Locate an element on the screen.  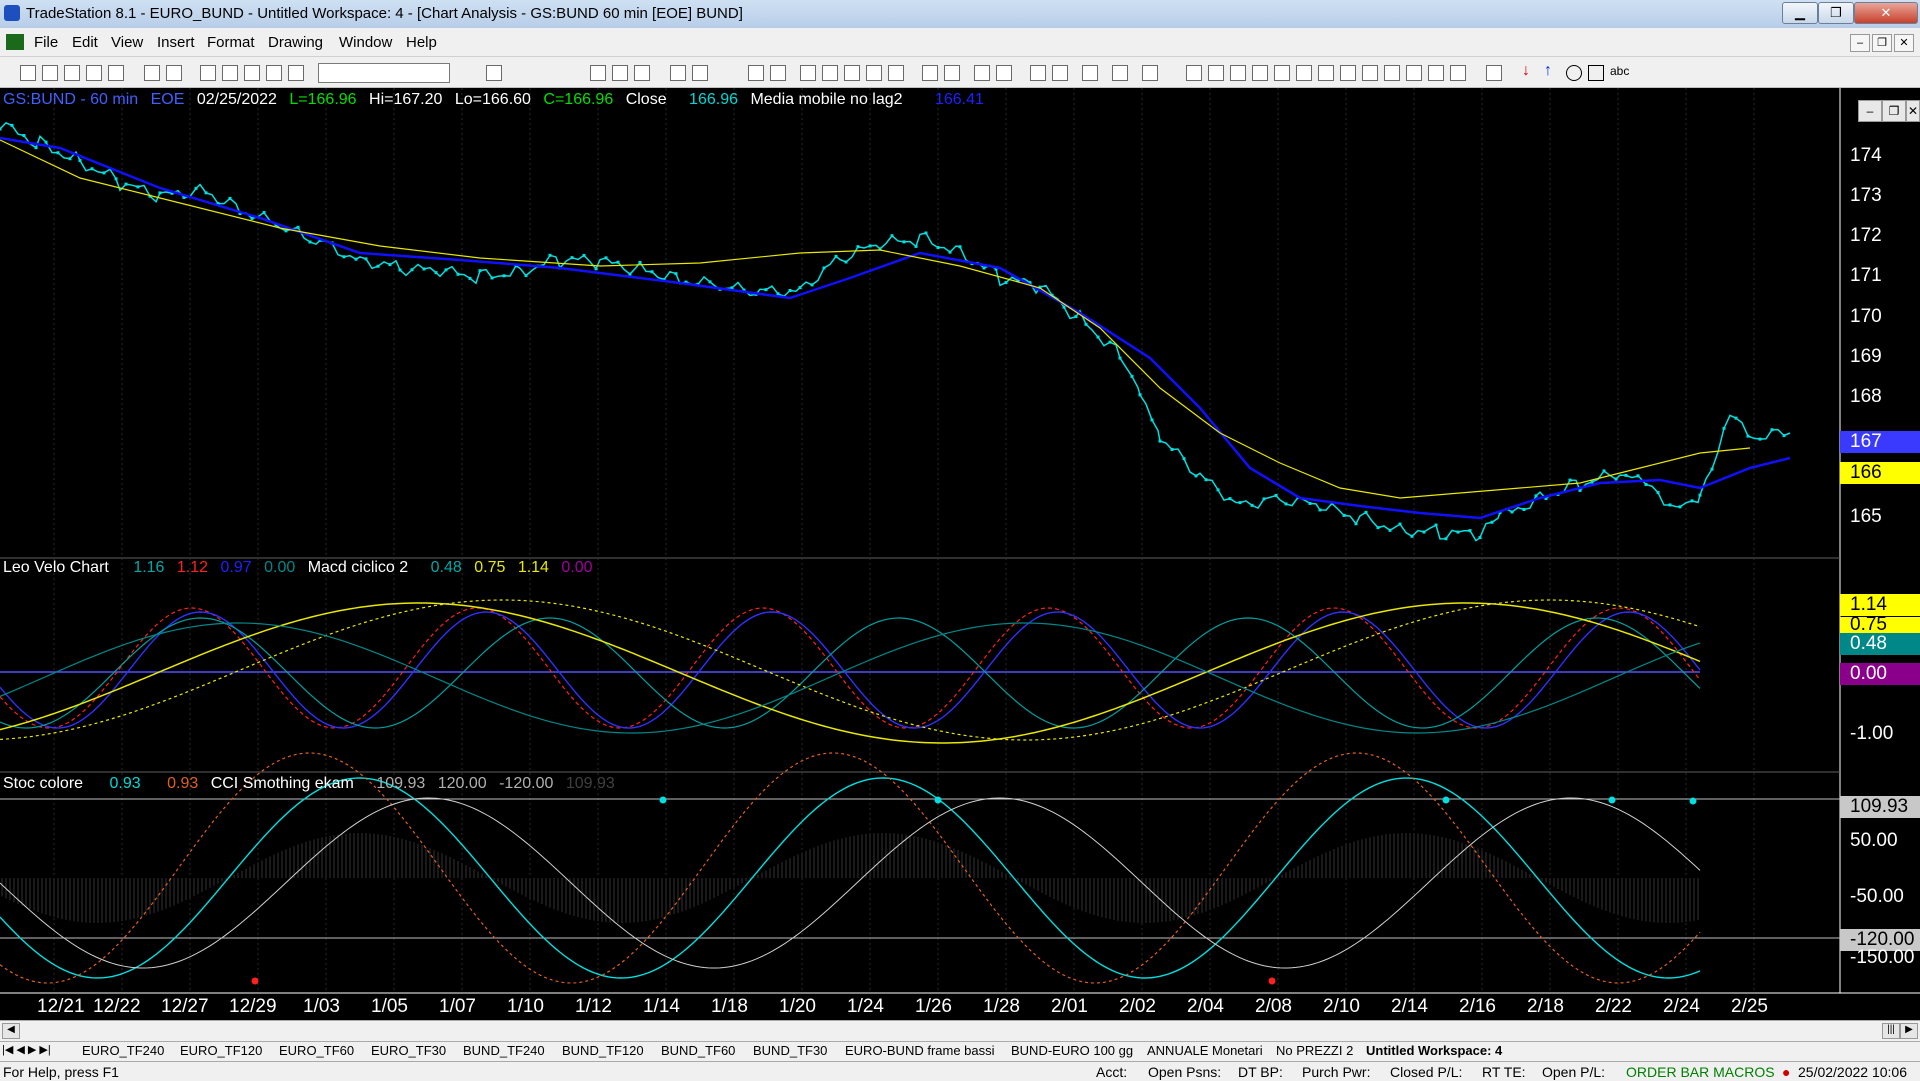
tab-nav-icons: |◀ ◀ ▶ ▶| is located at coordinates (26, 1049).